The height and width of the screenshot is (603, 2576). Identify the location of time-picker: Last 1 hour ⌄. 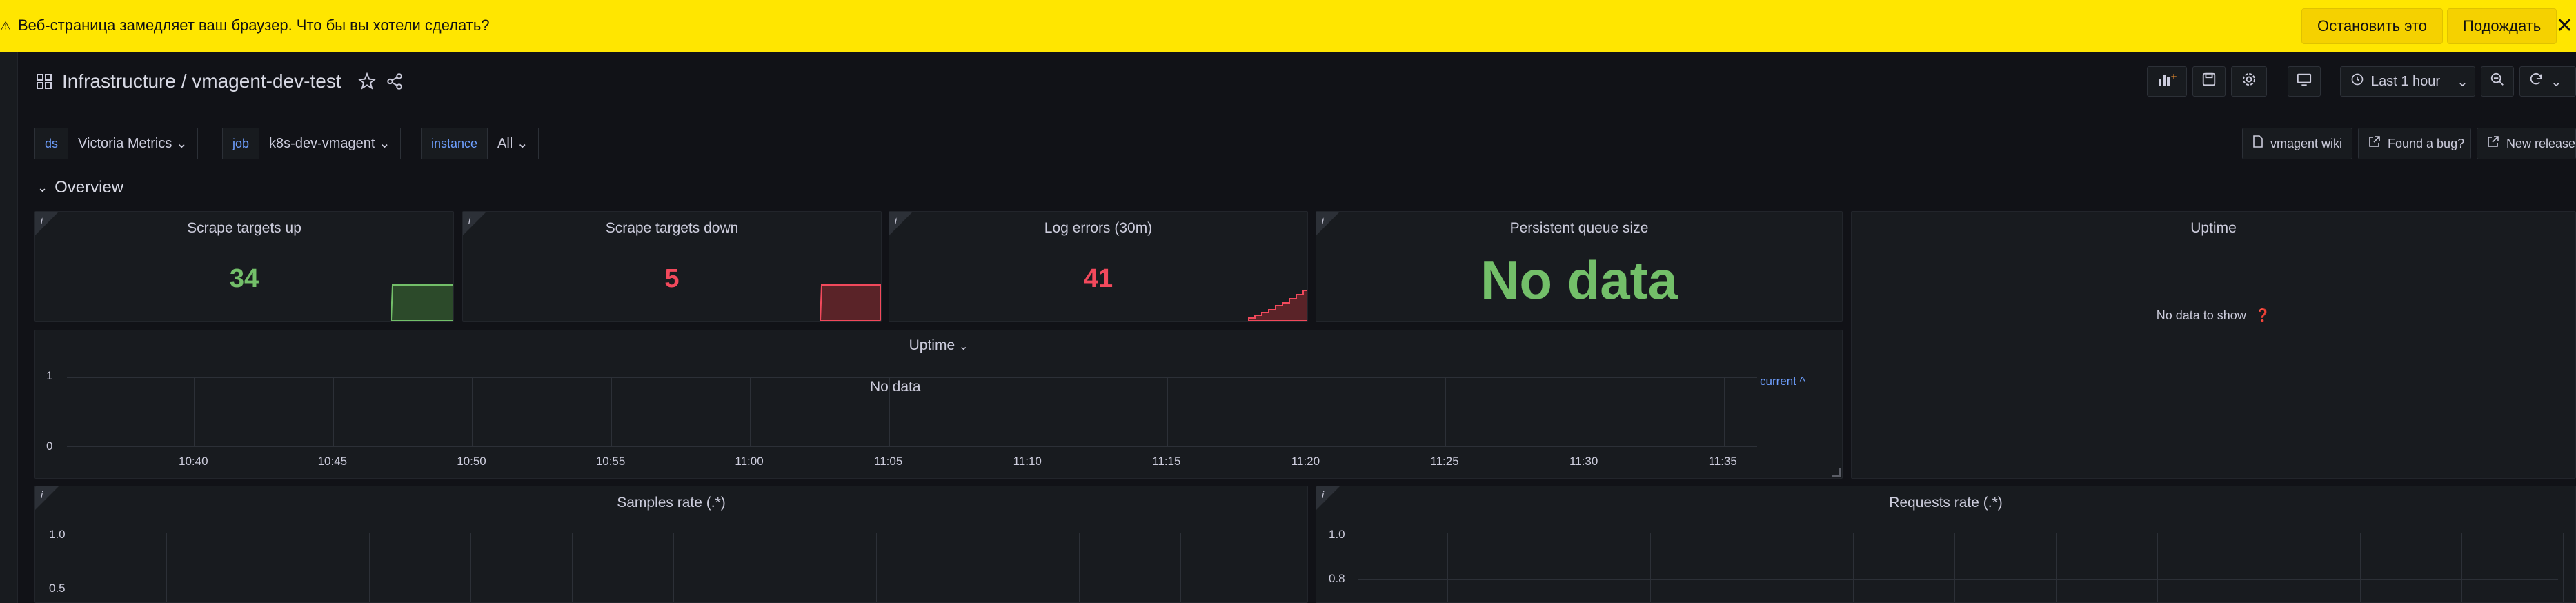
(2407, 82).